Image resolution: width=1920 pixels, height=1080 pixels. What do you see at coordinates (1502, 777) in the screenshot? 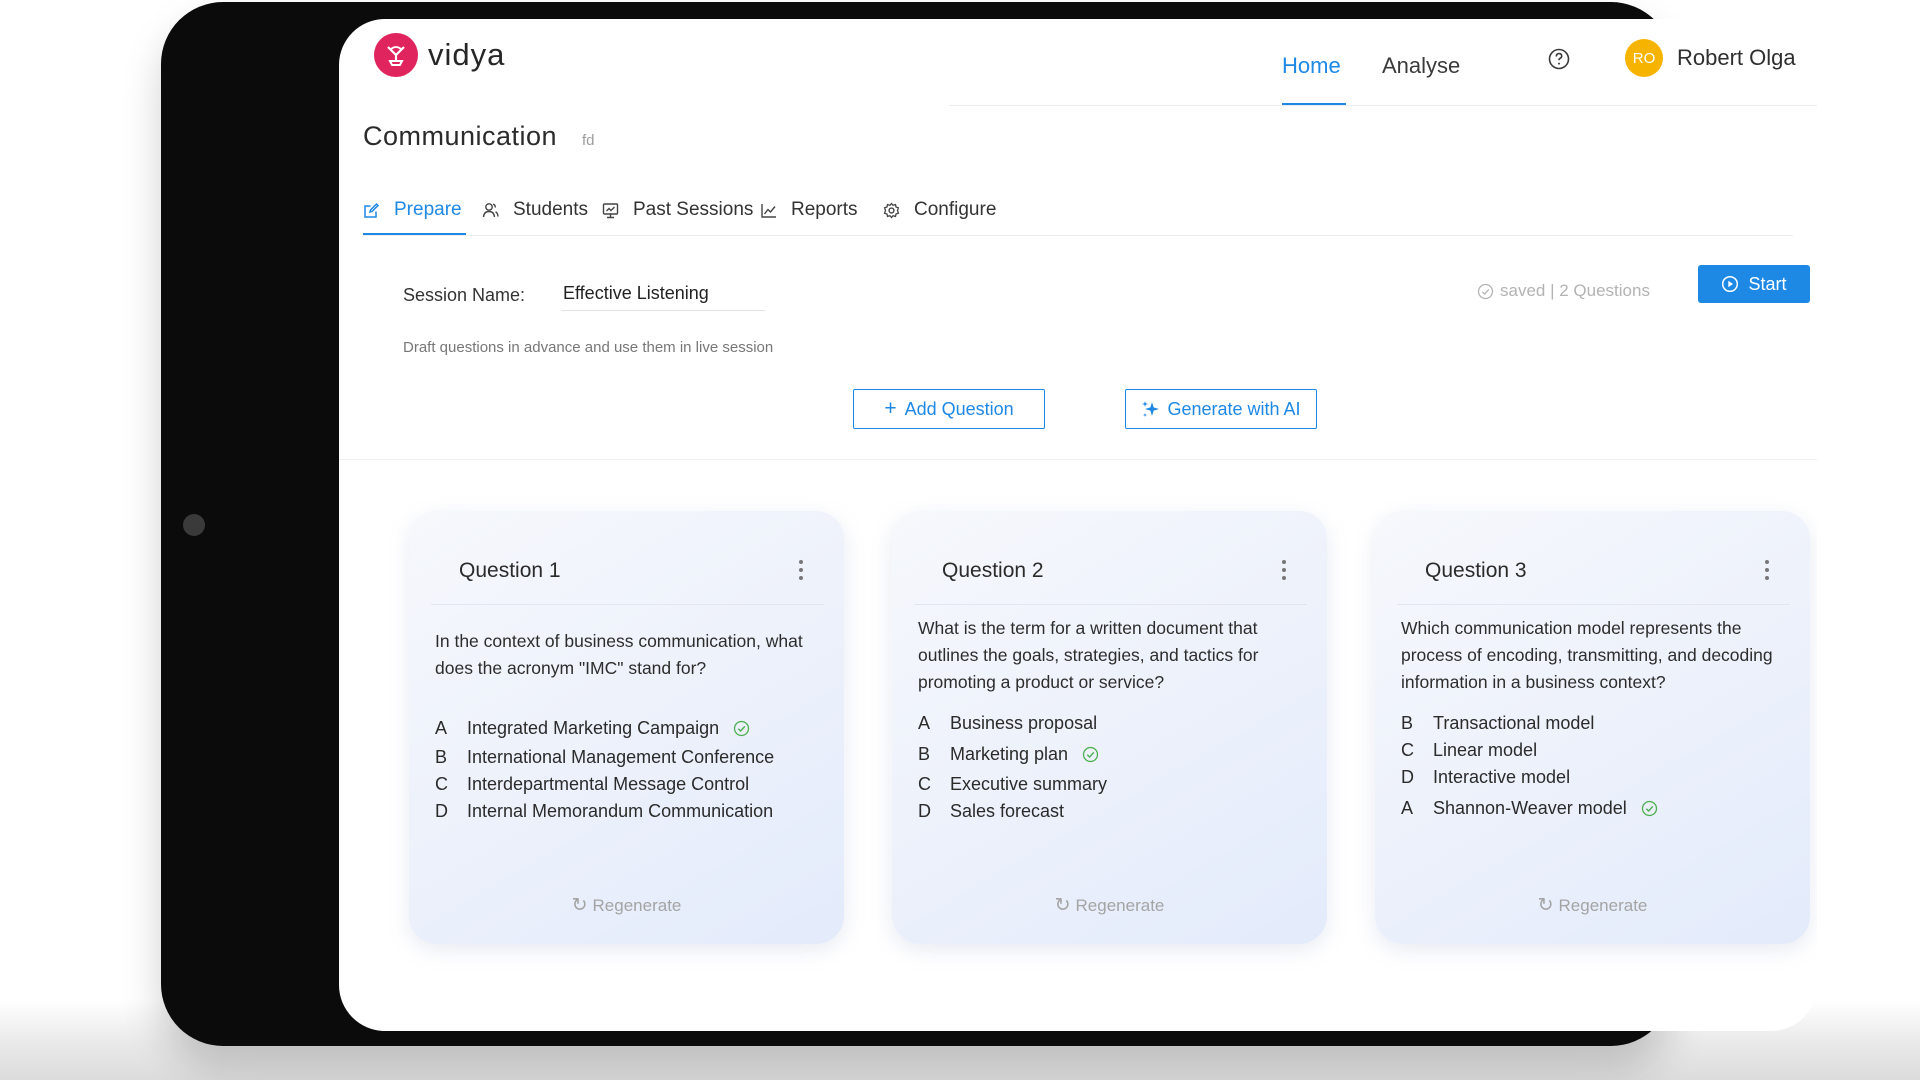
I see `option-text: Interactive model` at bounding box center [1502, 777].